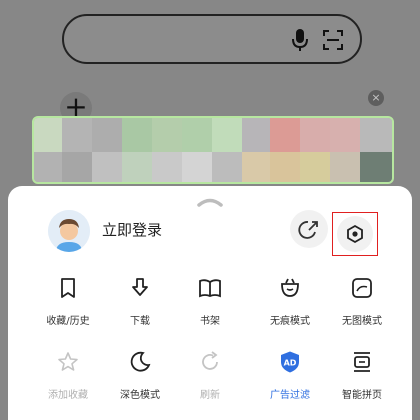  Describe the element at coordinates (68, 382) in the screenshot. I see `menu-item-add-bookmark: 添加收藏` at that location.